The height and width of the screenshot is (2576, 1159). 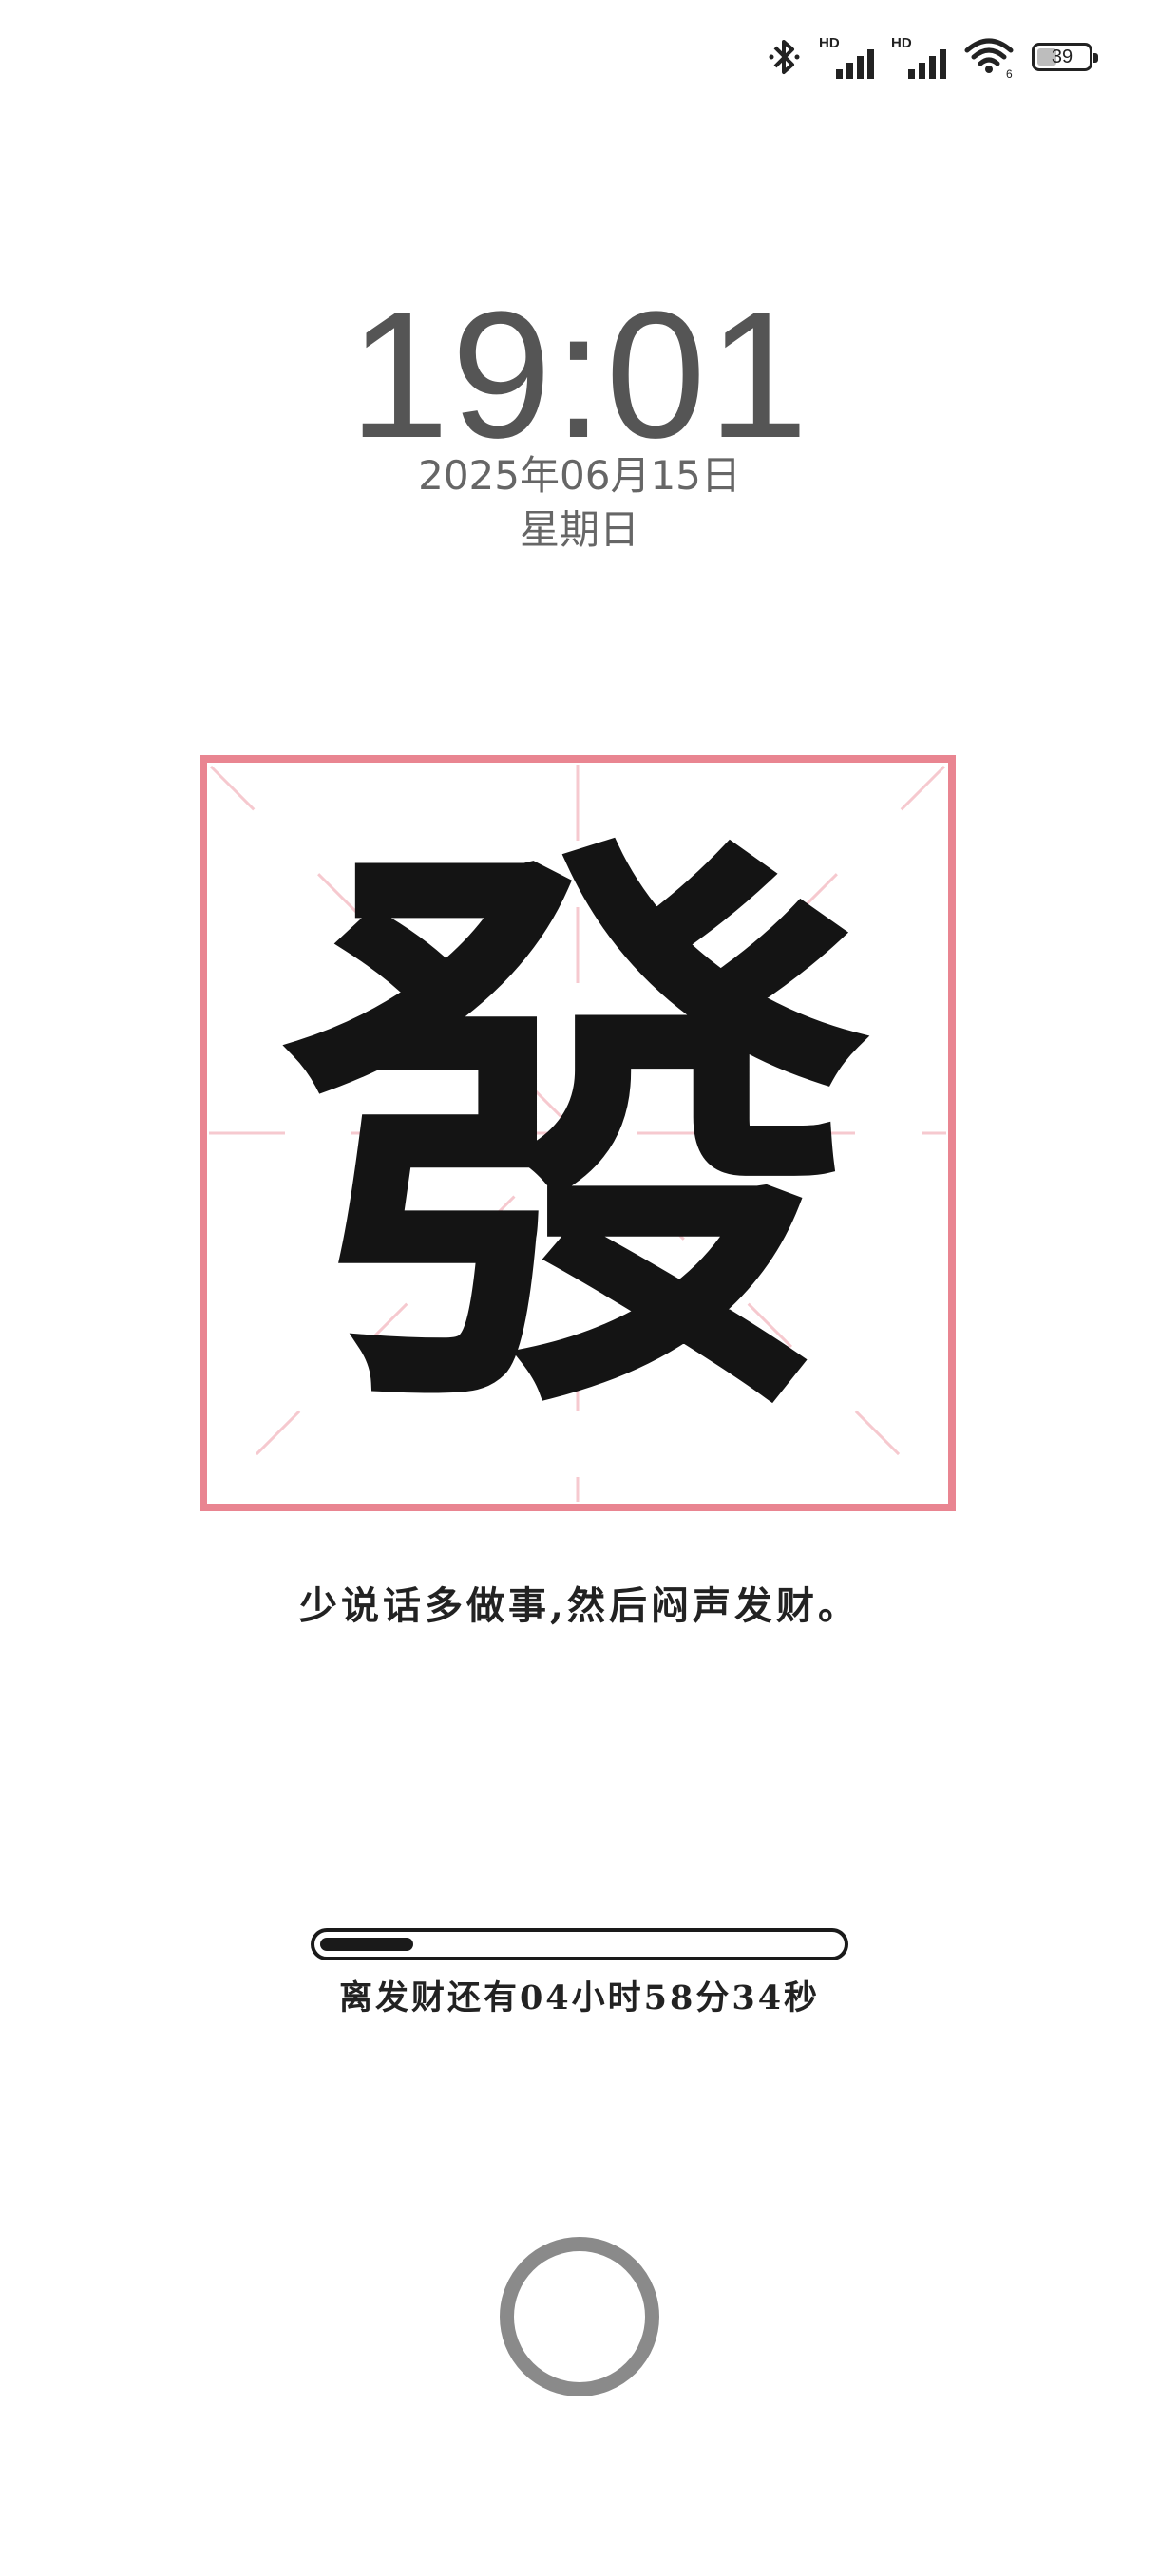 What do you see at coordinates (579, 529) in the screenshot?
I see `lock-weekday: 星期日` at bounding box center [579, 529].